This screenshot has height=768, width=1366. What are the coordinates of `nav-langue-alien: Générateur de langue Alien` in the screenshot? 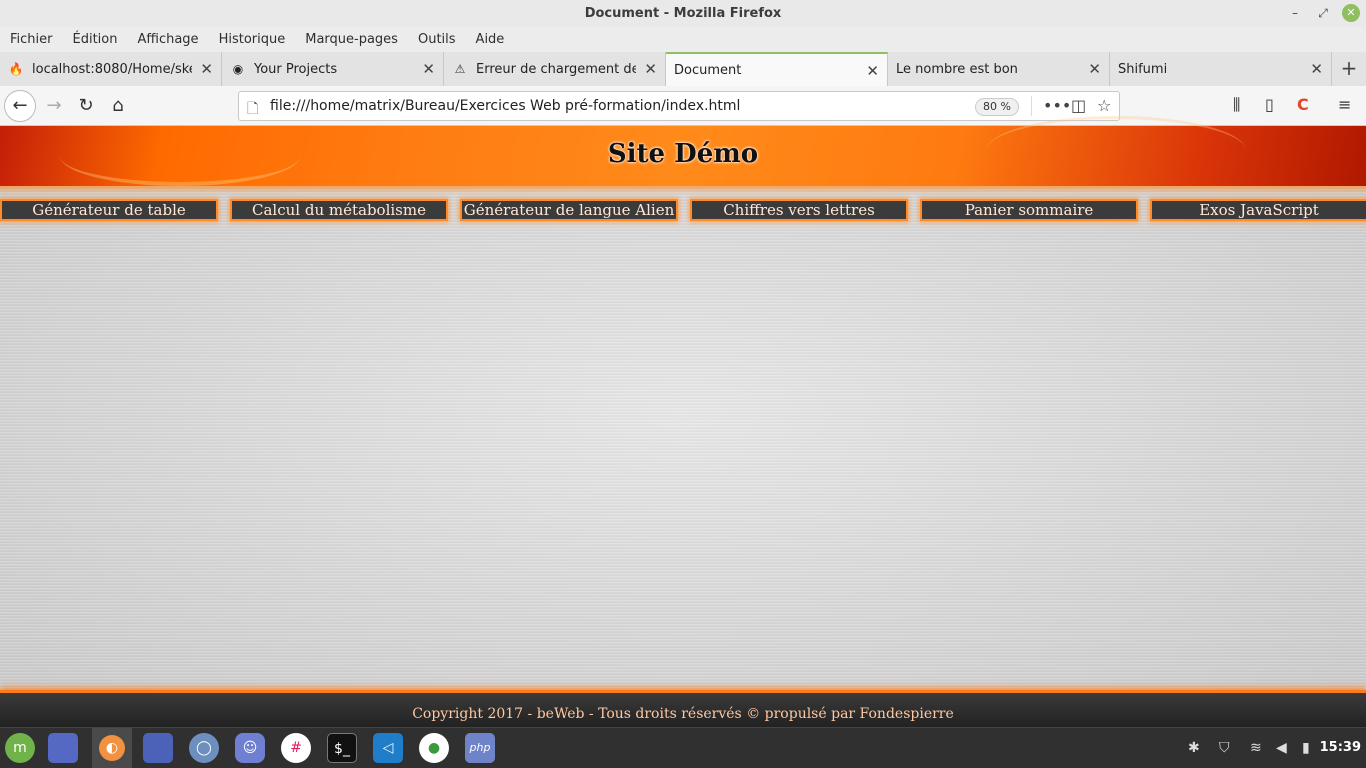 It's located at (569, 210).